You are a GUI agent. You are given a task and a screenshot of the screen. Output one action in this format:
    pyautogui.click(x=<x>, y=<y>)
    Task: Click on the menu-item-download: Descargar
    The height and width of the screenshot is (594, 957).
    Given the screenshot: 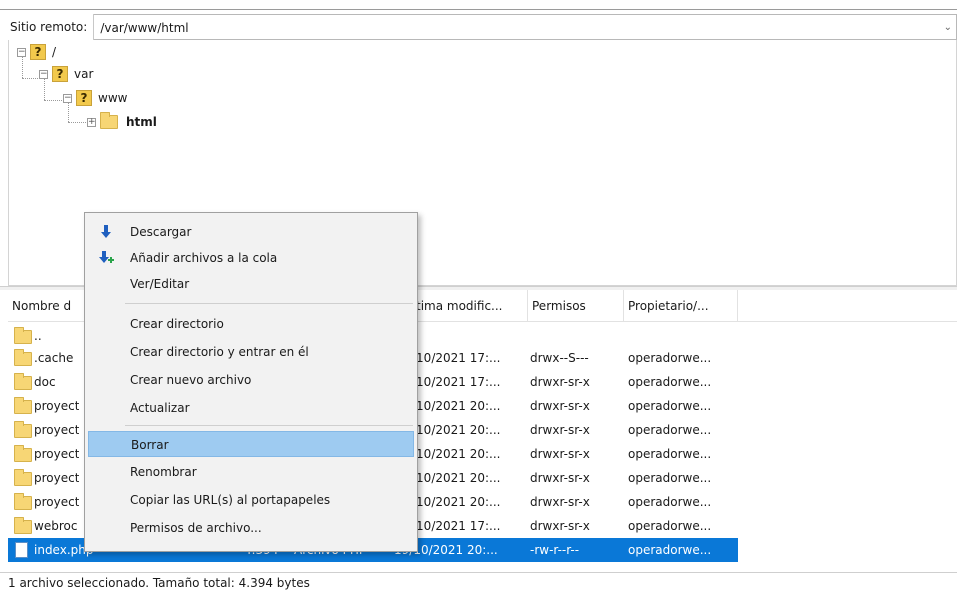 What is the action you would take?
    pyautogui.click(x=251, y=232)
    